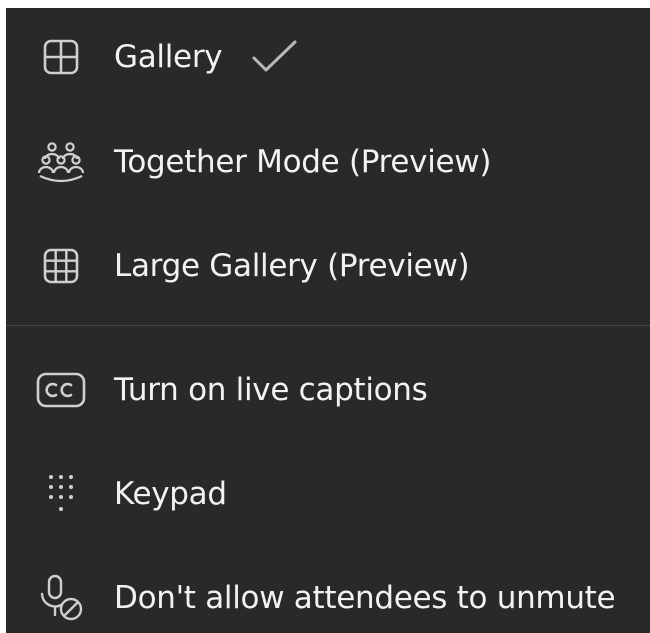 The width and height of the screenshot is (650, 633). I want to click on captions-cc-icon, so click(61, 390).